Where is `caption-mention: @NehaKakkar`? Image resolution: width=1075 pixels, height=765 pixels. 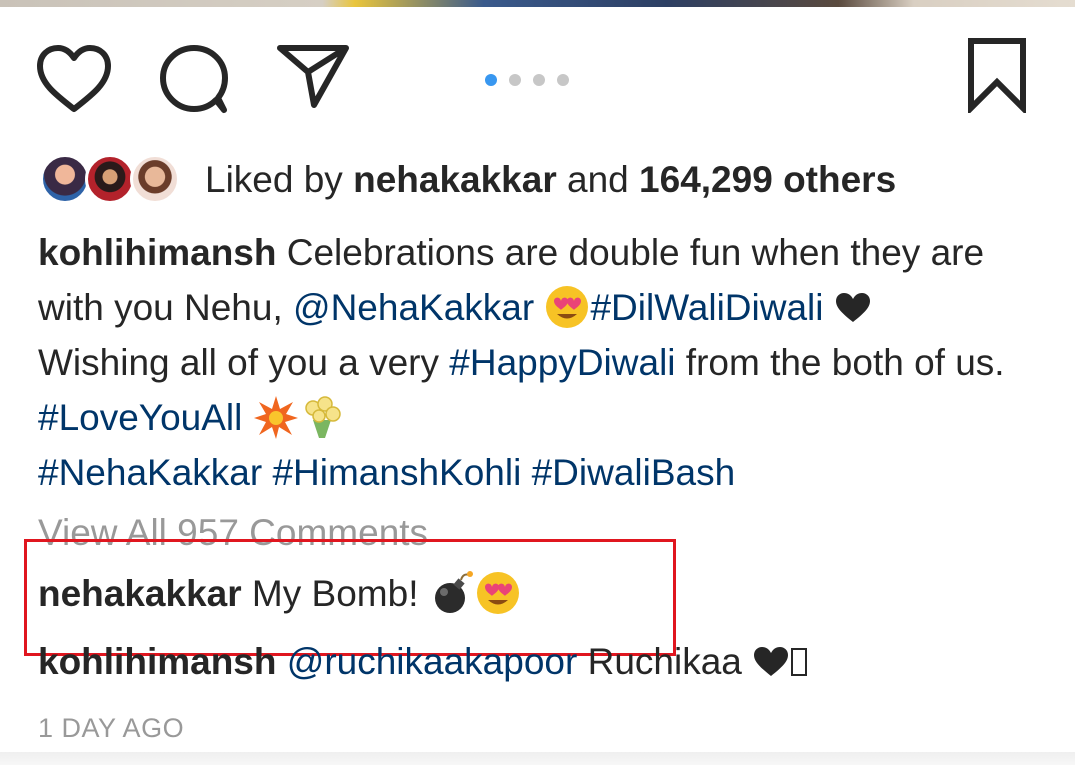 caption-mention: @NehaKakkar is located at coordinates (413, 307).